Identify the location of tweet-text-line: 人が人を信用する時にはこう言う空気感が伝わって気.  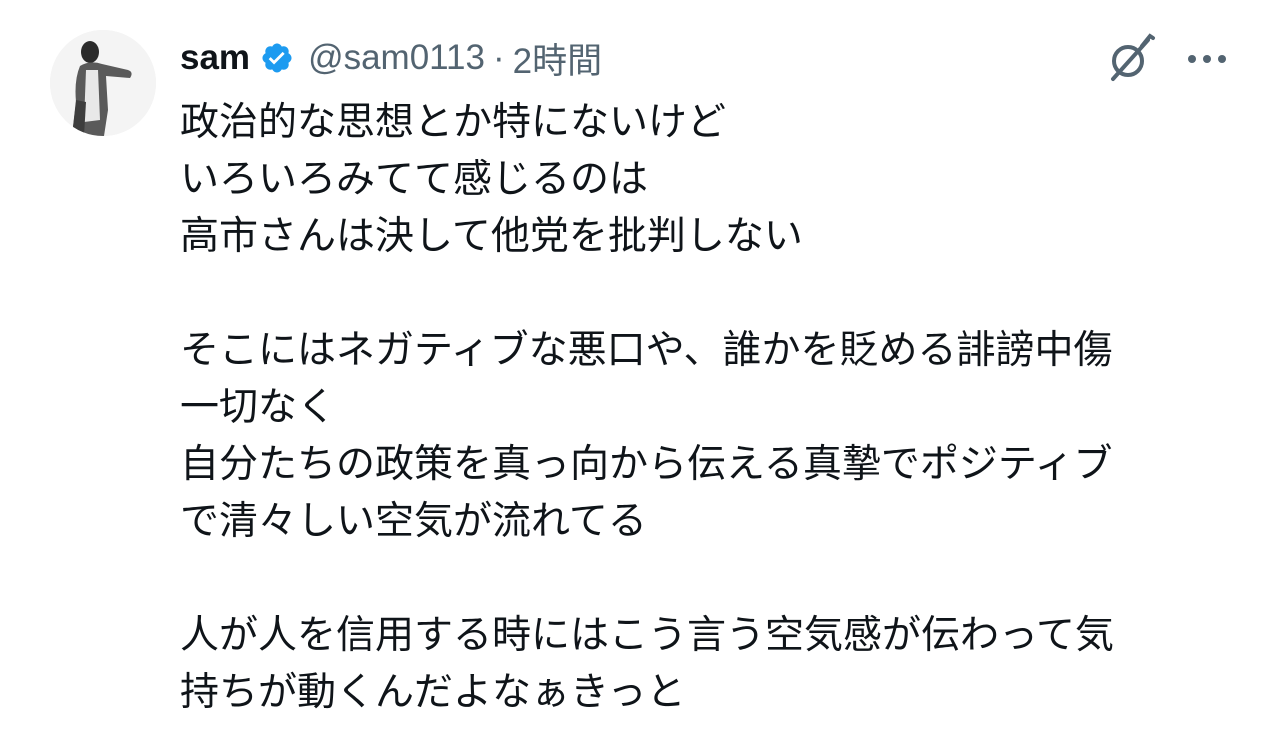
(647, 635).